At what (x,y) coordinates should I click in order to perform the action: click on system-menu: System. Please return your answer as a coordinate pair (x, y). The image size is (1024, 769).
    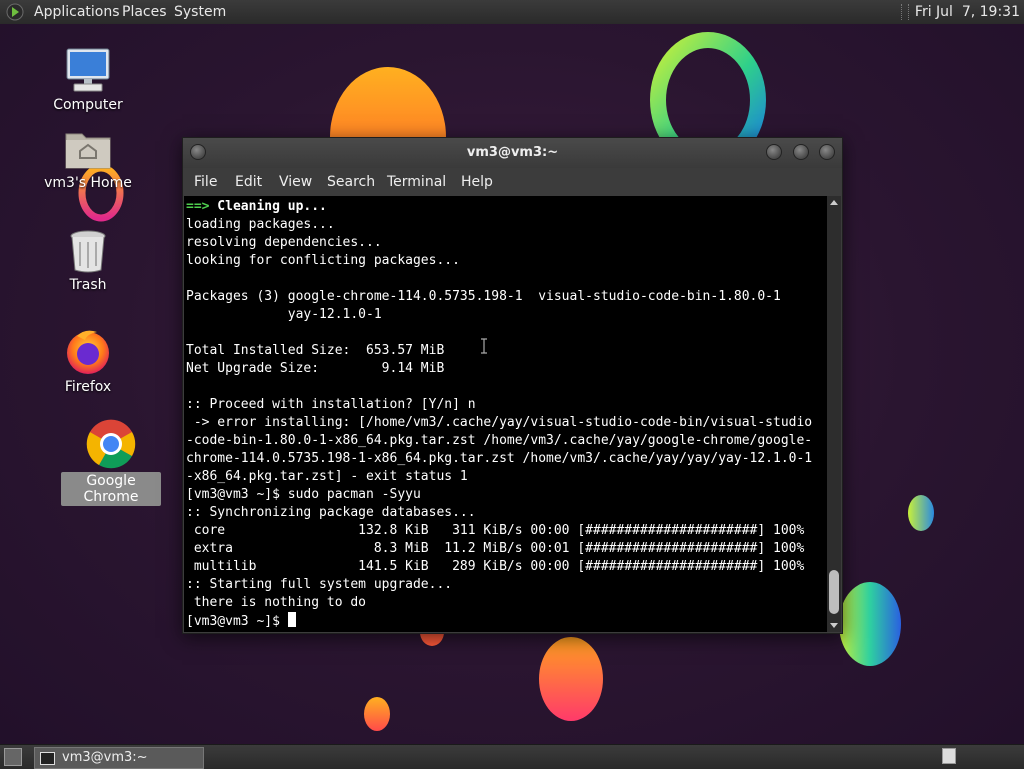
    Looking at the image, I should click on (200, 12).